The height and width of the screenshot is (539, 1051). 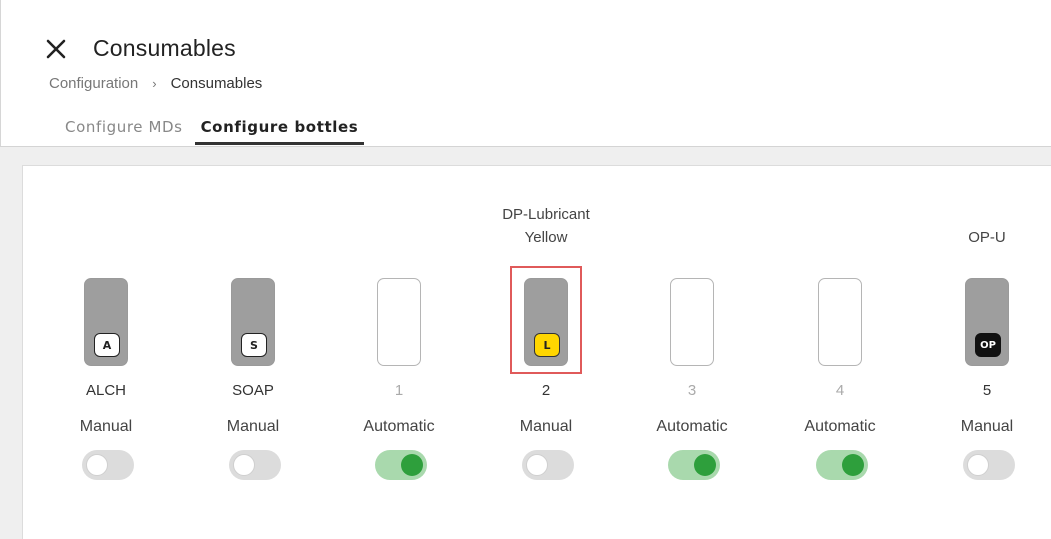 I want to click on bottle-wrapper: L, so click(x=546, y=320).